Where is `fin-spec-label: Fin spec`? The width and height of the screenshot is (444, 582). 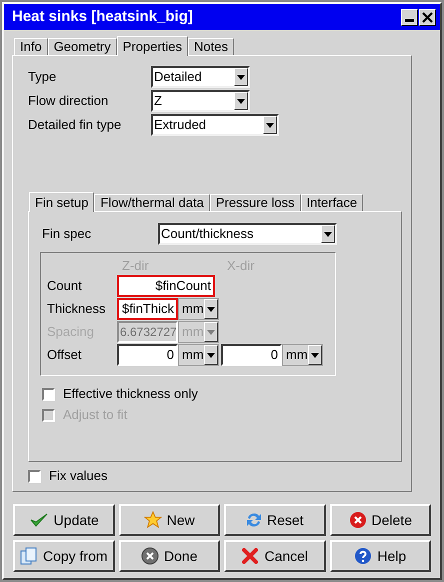 fin-spec-label: Fin spec is located at coordinates (67, 234).